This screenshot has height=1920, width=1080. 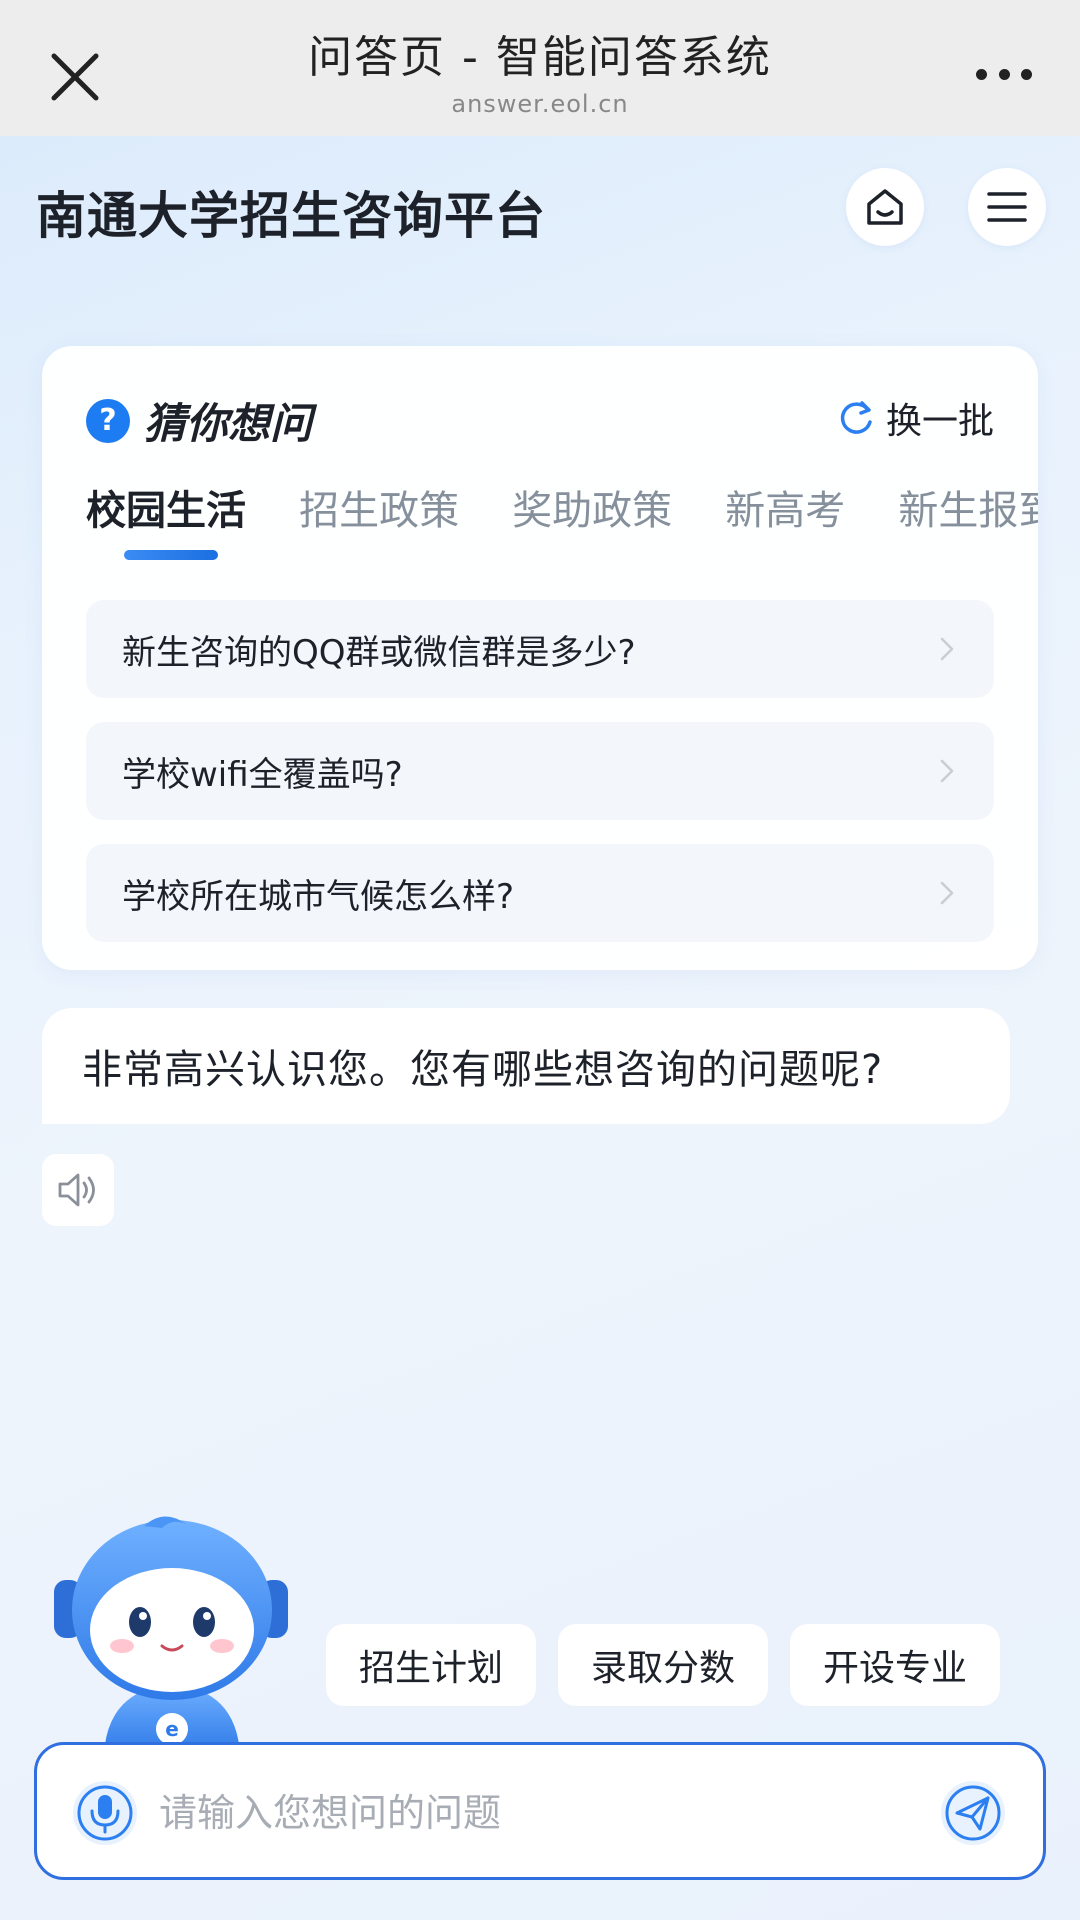 What do you see at coordinates (856, 417) in the screenshot?
I see `refresh-icon` at bounding box center [856, 417].